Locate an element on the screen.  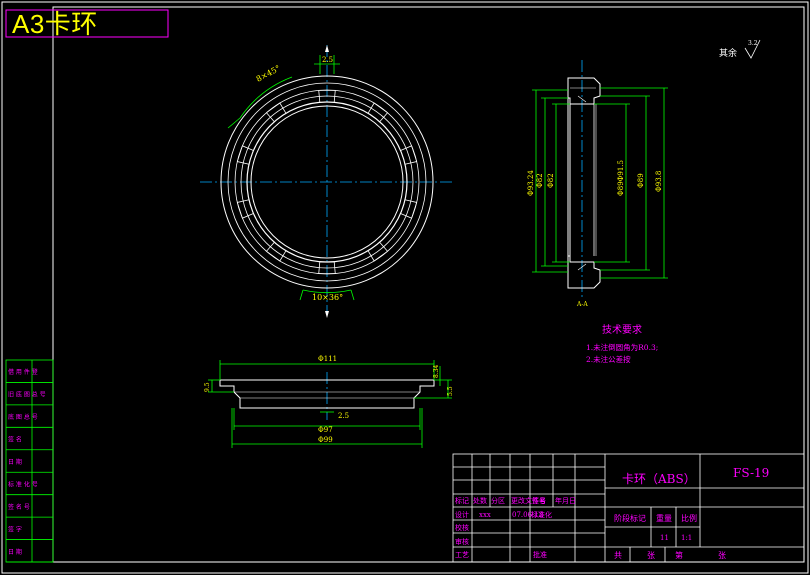
left-table-cell: 签 字 is located at coordinates (15, 529).